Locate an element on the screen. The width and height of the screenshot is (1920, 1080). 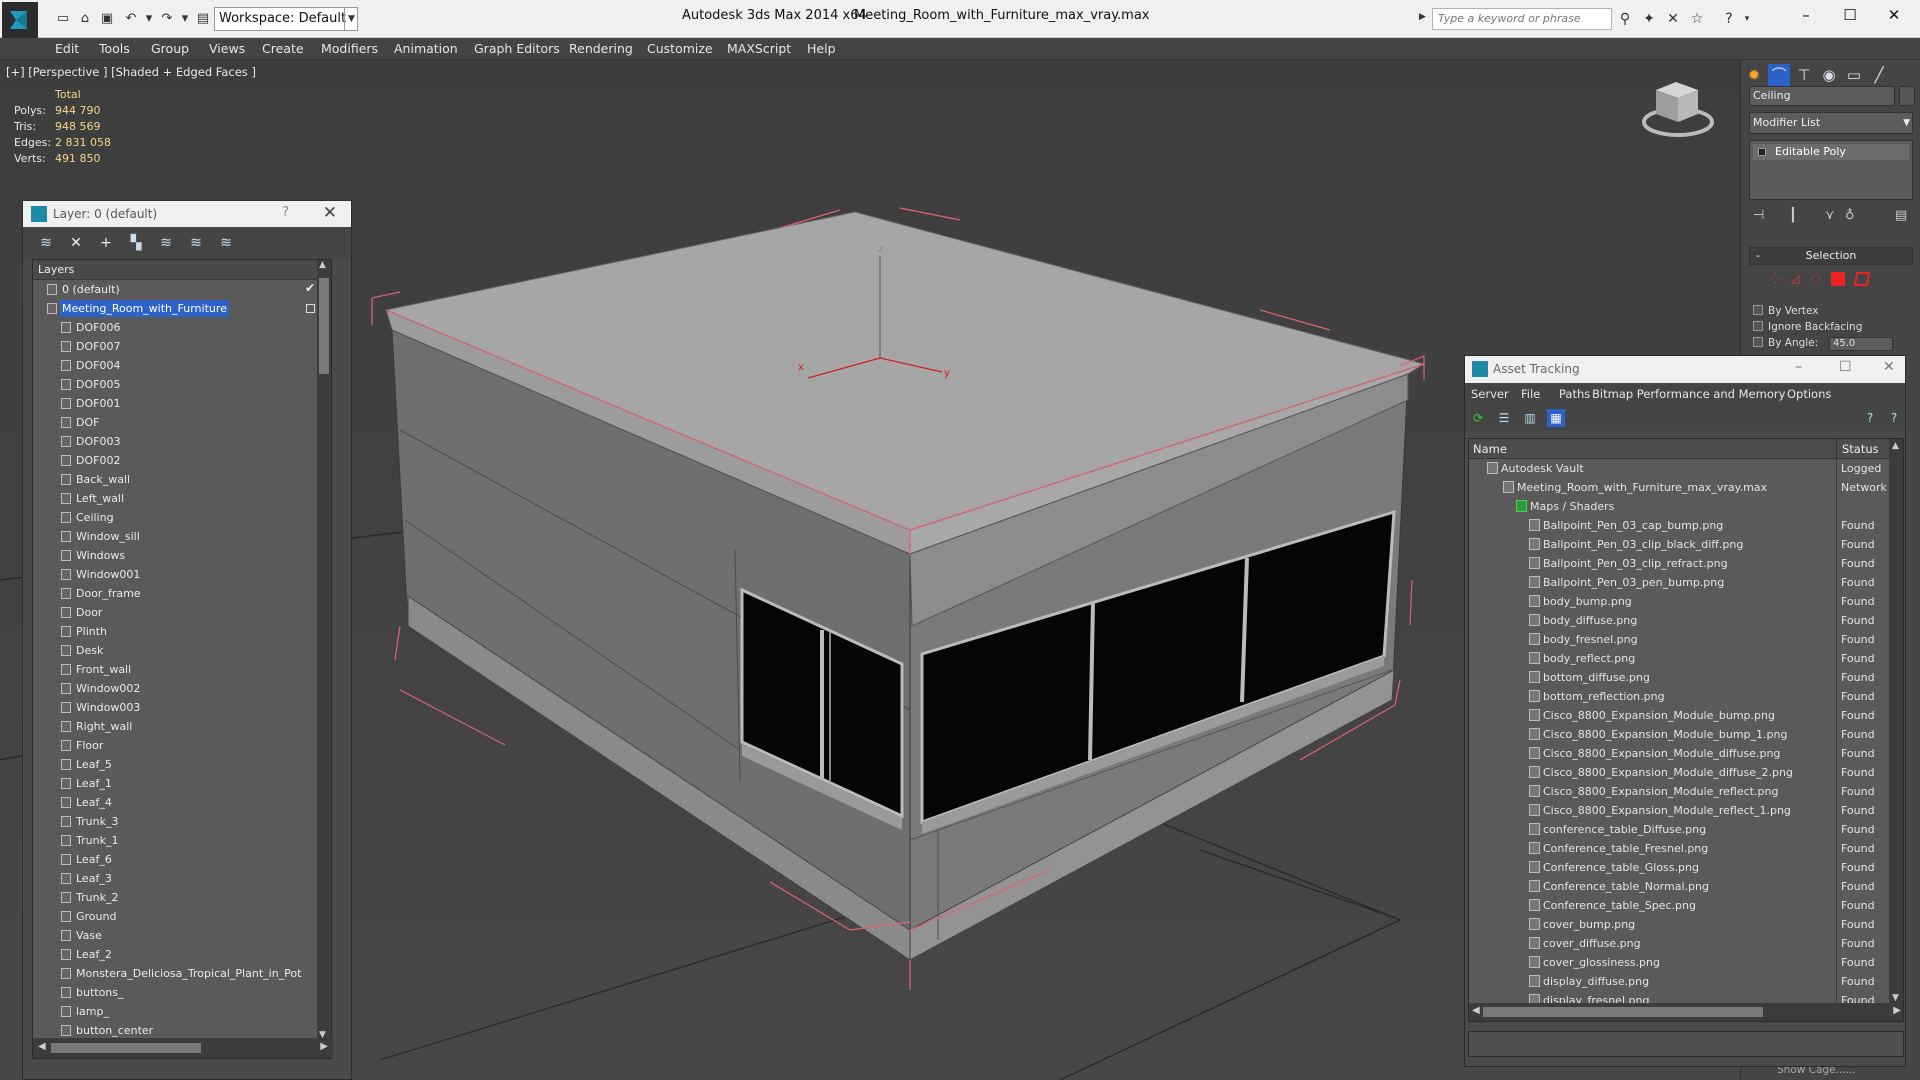
menu-graph-editors: Graph Editors is located at coordinates (517, 48).